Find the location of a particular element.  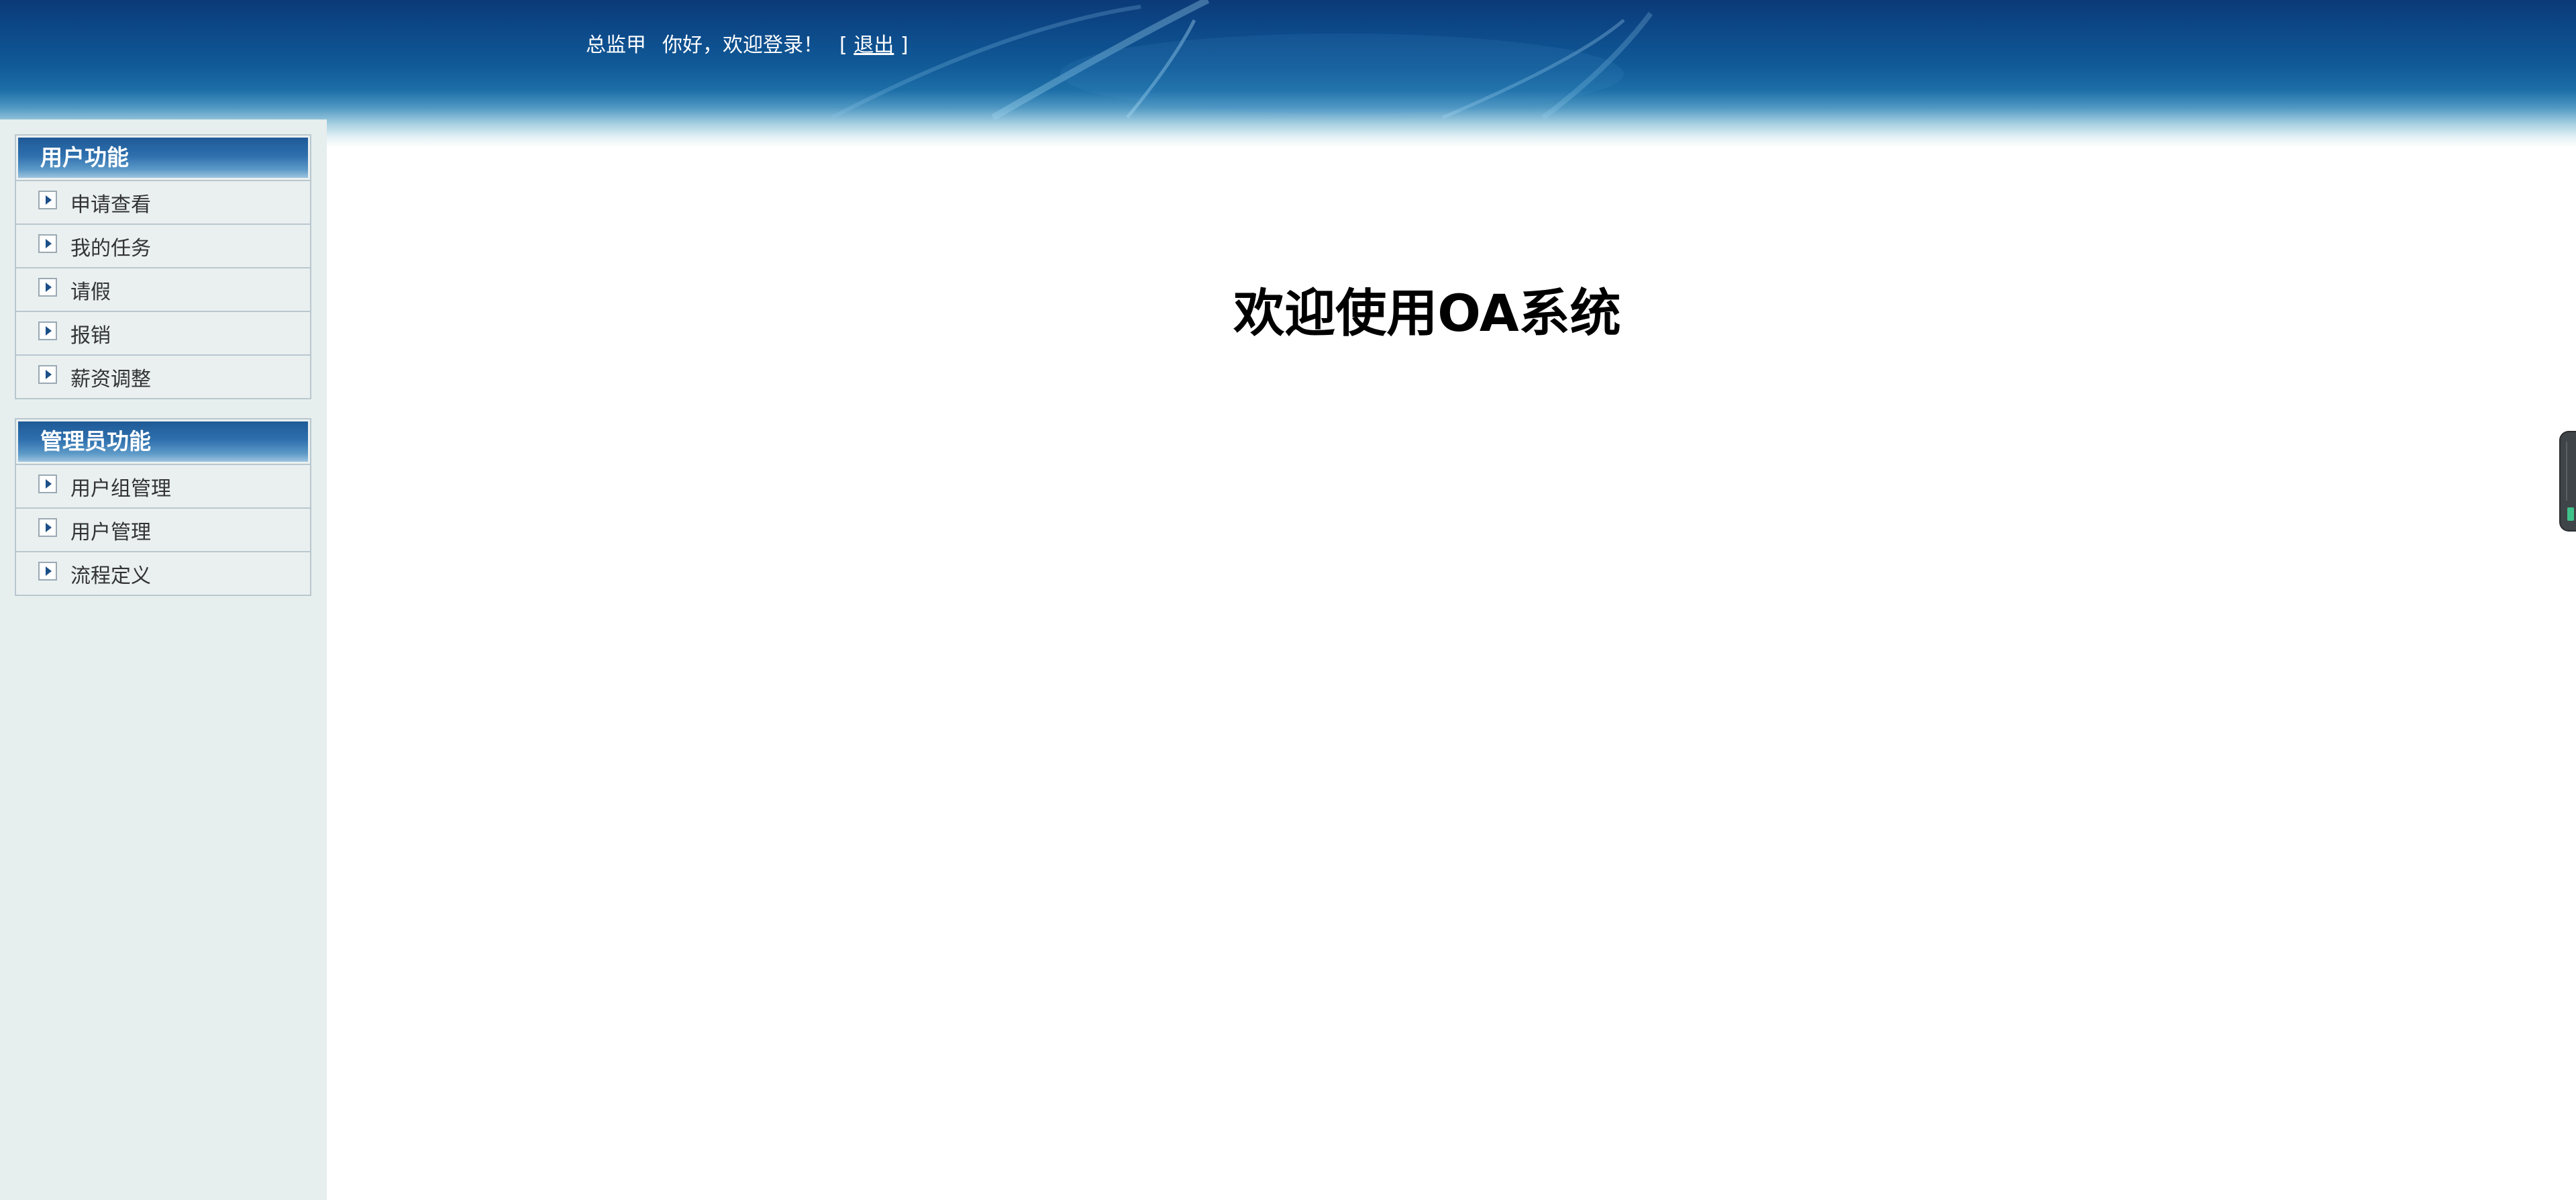

sidebar-item-label: 薪资调整 is located at coordinates (110, 379).